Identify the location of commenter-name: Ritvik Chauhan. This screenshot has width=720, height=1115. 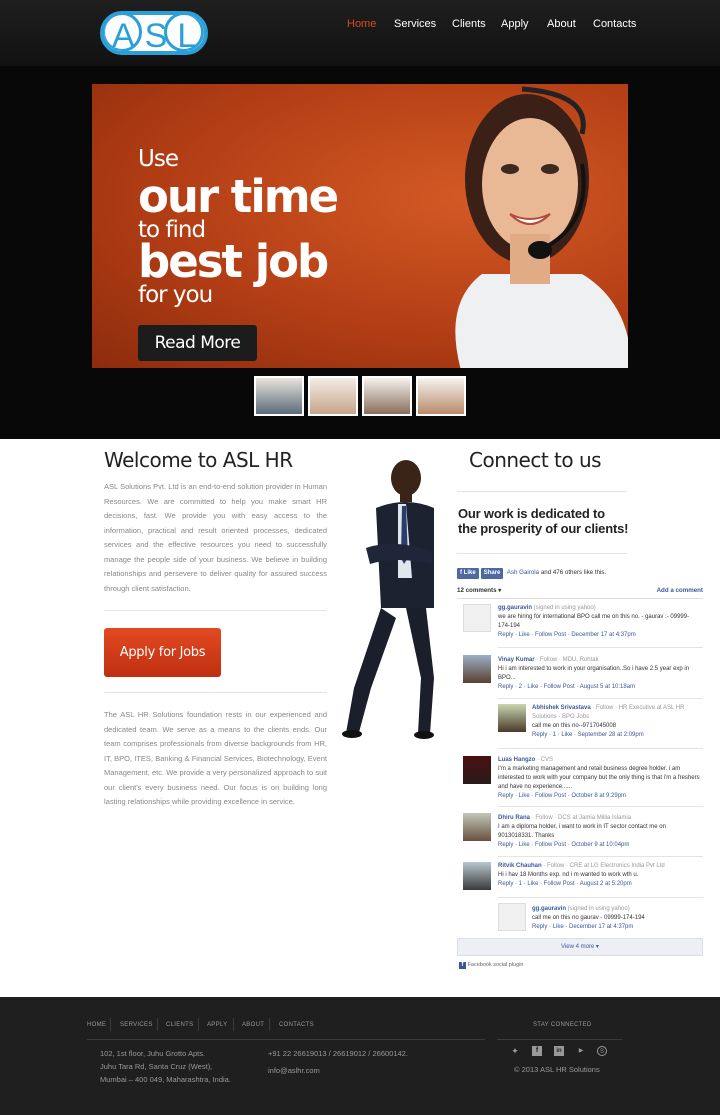
(520, 866).